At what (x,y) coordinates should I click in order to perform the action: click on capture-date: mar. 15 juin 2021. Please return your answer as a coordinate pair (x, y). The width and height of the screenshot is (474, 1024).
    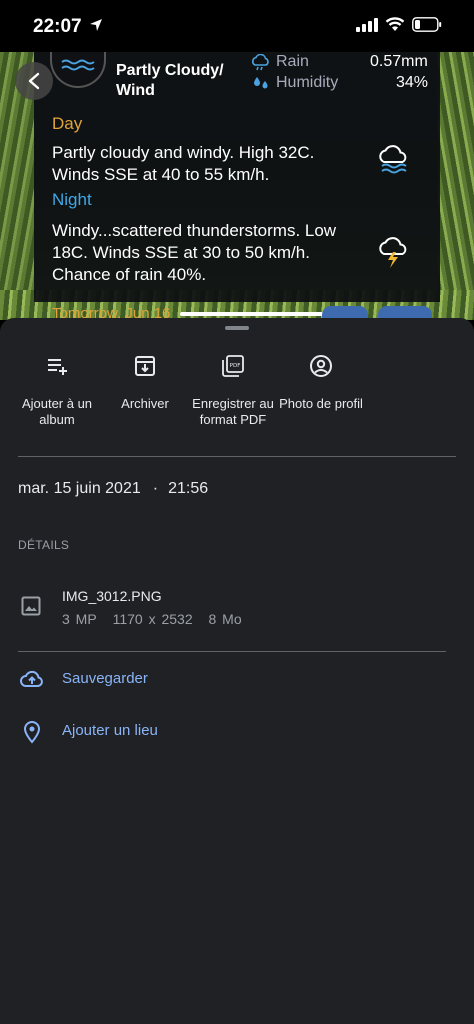
    Looking at the image, I should click on (79, 488).